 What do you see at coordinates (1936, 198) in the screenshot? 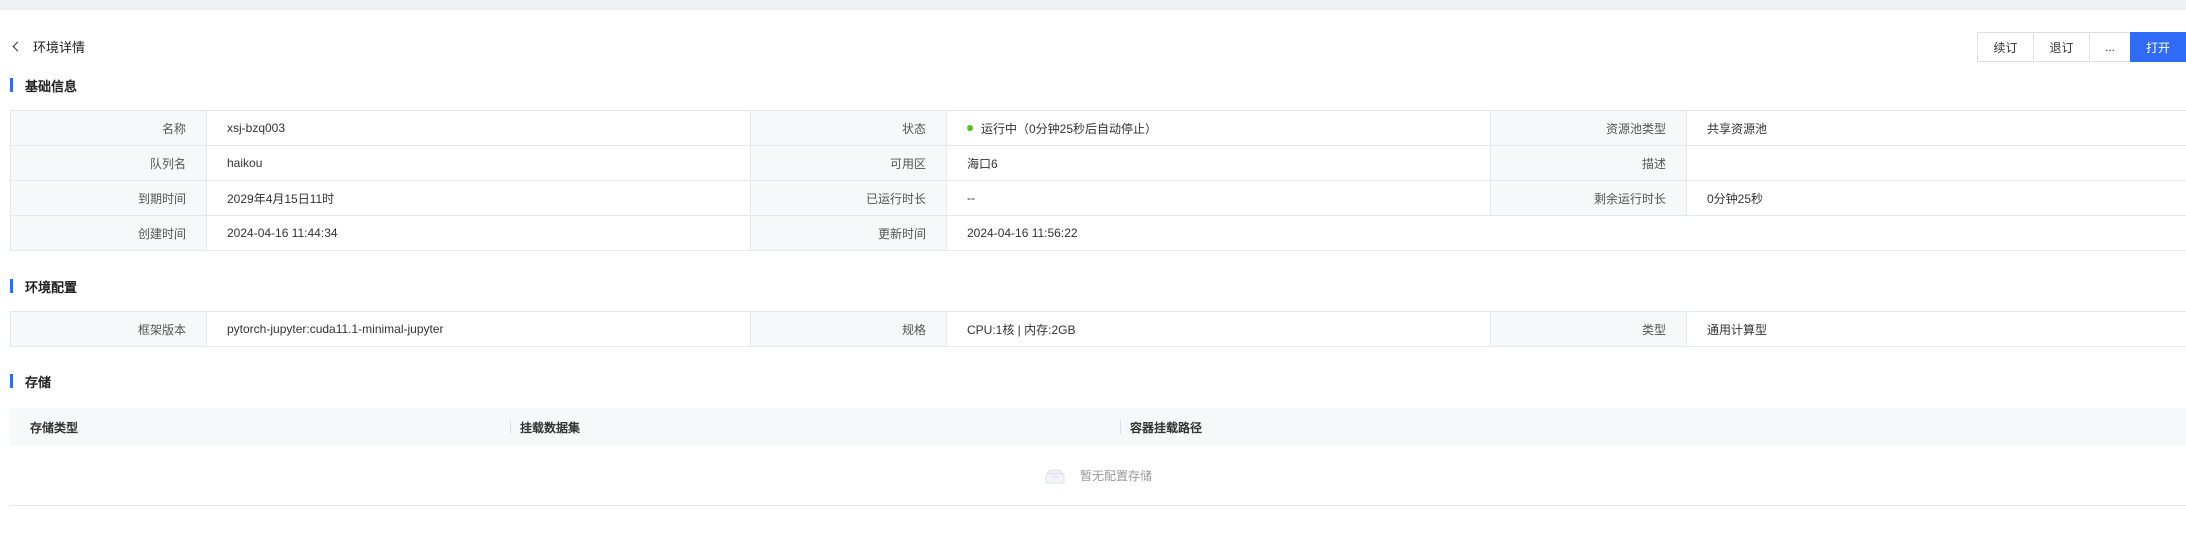
I see `value-remaining-duration: 0分钟25秒` at bounding box center [1936, 198].